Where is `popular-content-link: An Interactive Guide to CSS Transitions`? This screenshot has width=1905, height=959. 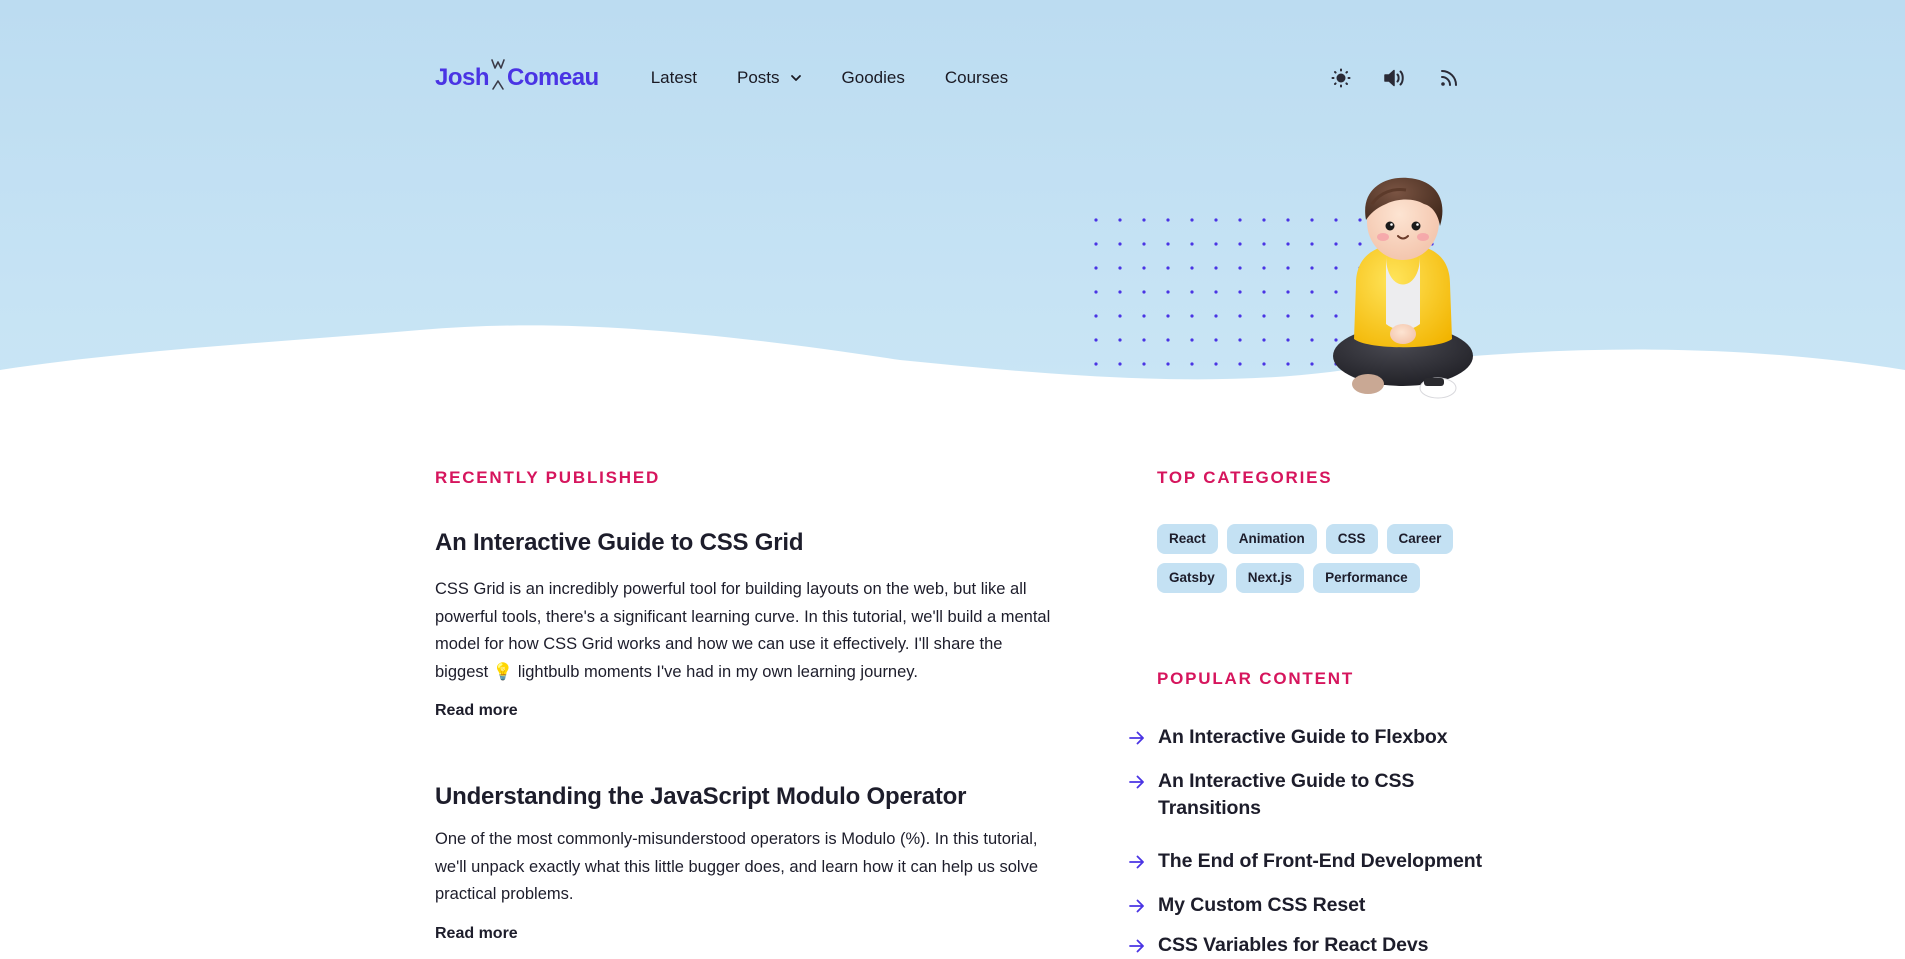 popular-content-link: An Interactive Guide to CSS Transitions is located at coordinates (1323, 795).